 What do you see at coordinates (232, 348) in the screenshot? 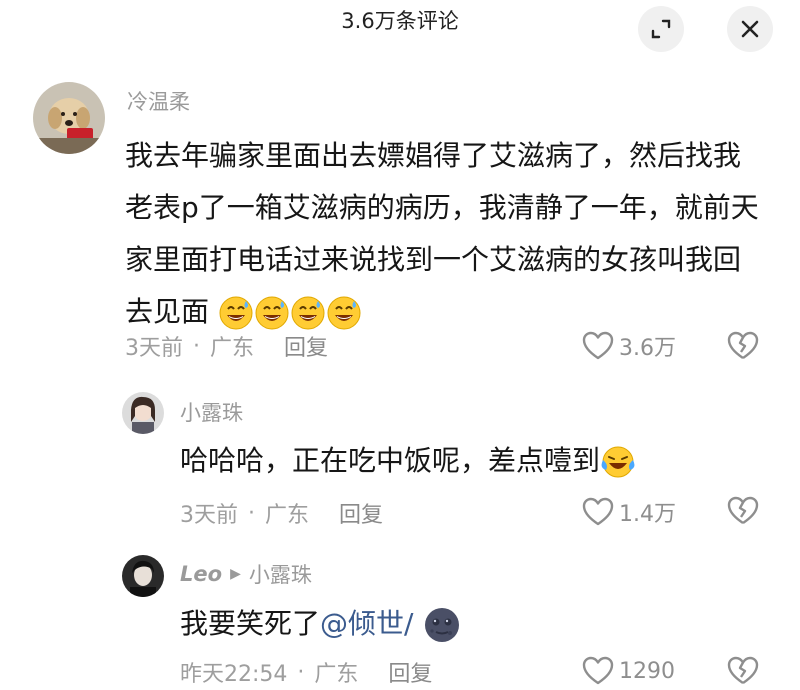
I see `comment-location: 广东` at bounding box center [232, 348].